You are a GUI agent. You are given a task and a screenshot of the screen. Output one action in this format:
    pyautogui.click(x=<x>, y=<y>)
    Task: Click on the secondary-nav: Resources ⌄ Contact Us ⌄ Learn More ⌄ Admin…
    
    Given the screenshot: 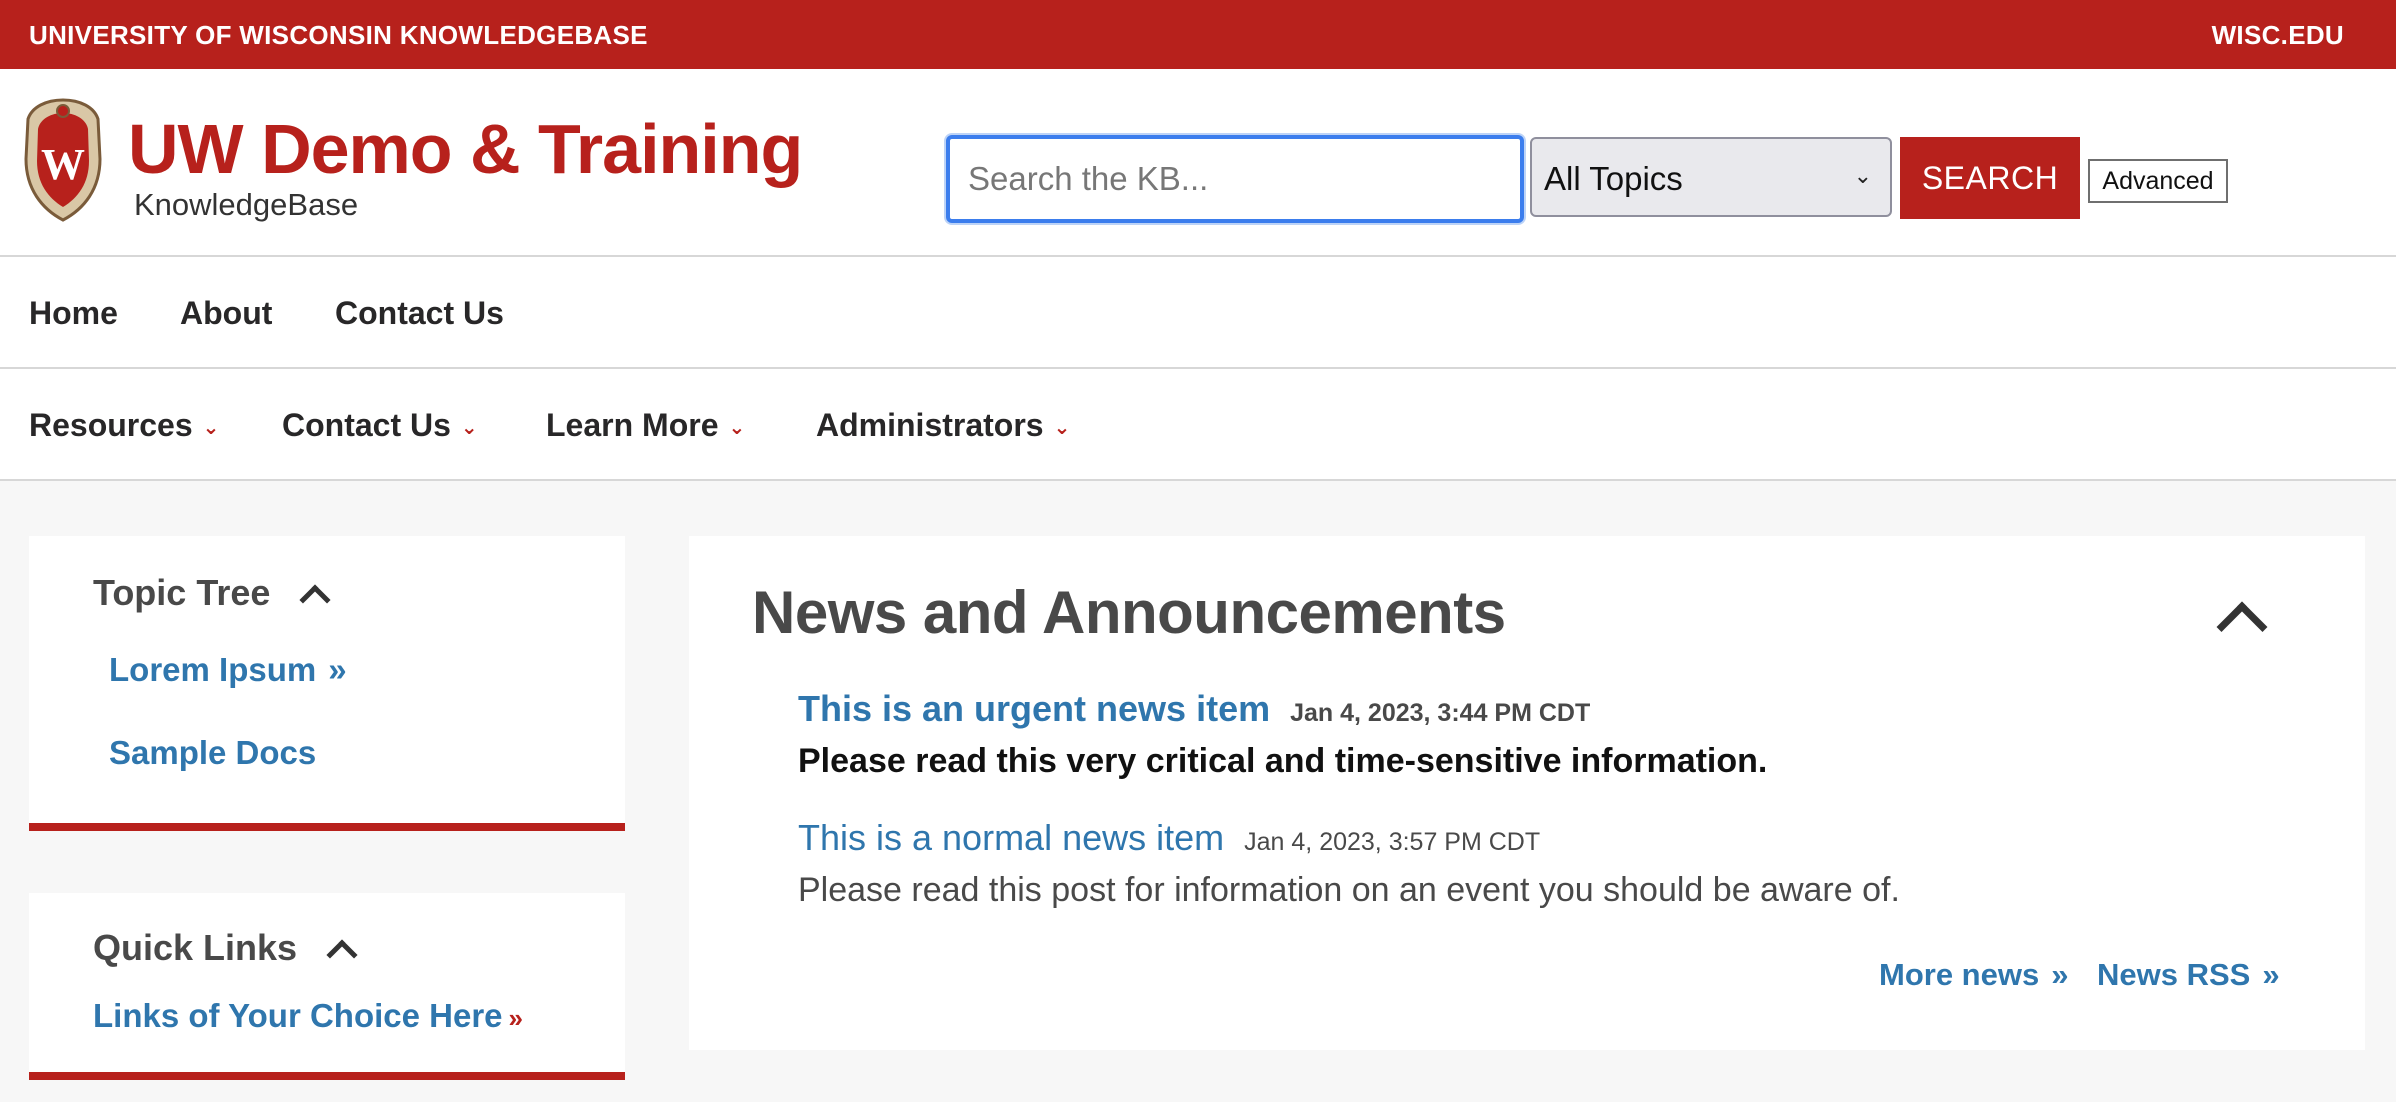 What is the action you would take?
    pyautogui.click(x=1198, y=425)
    